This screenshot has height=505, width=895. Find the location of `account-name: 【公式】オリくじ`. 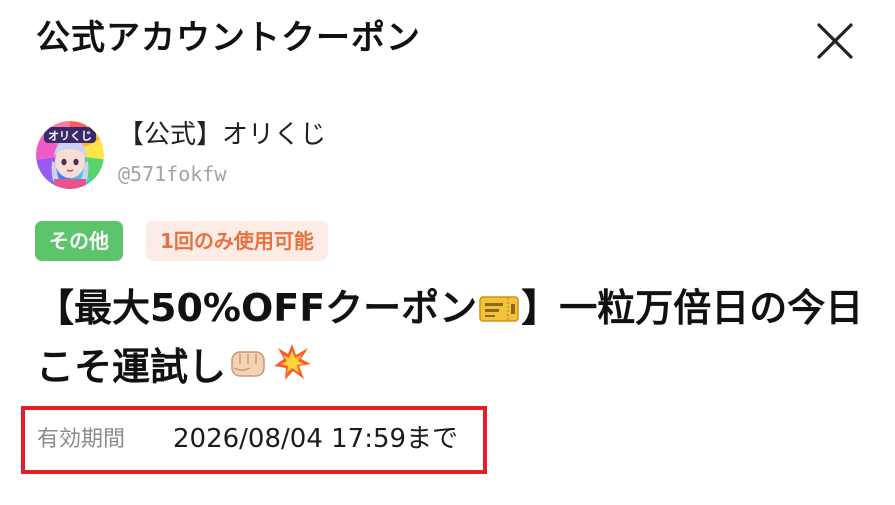

account-name: 【公式】オリくじ is located at coordinates (222, 135).